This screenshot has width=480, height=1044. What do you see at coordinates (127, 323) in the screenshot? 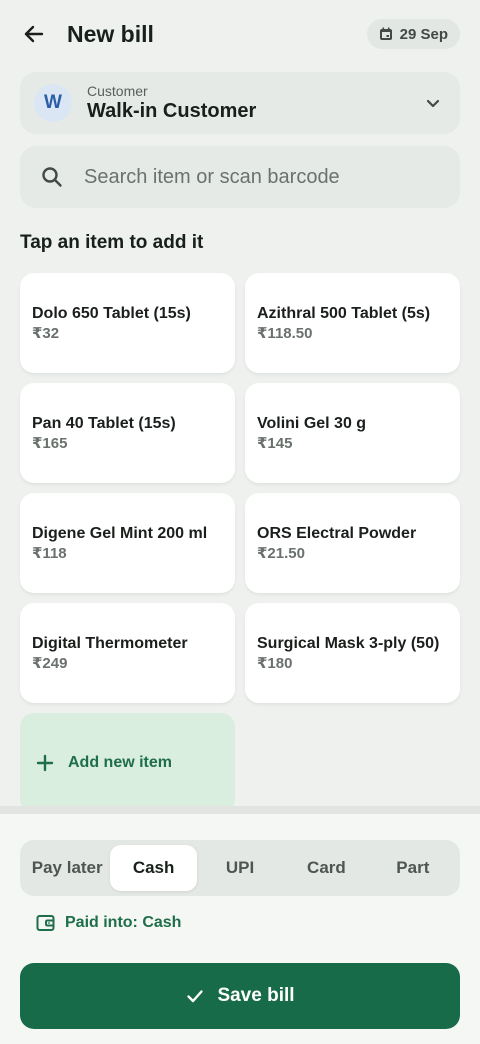
I see `item-card: Dolo 650 Tablet (15s) ₹32` at bounding box center [127, 323].